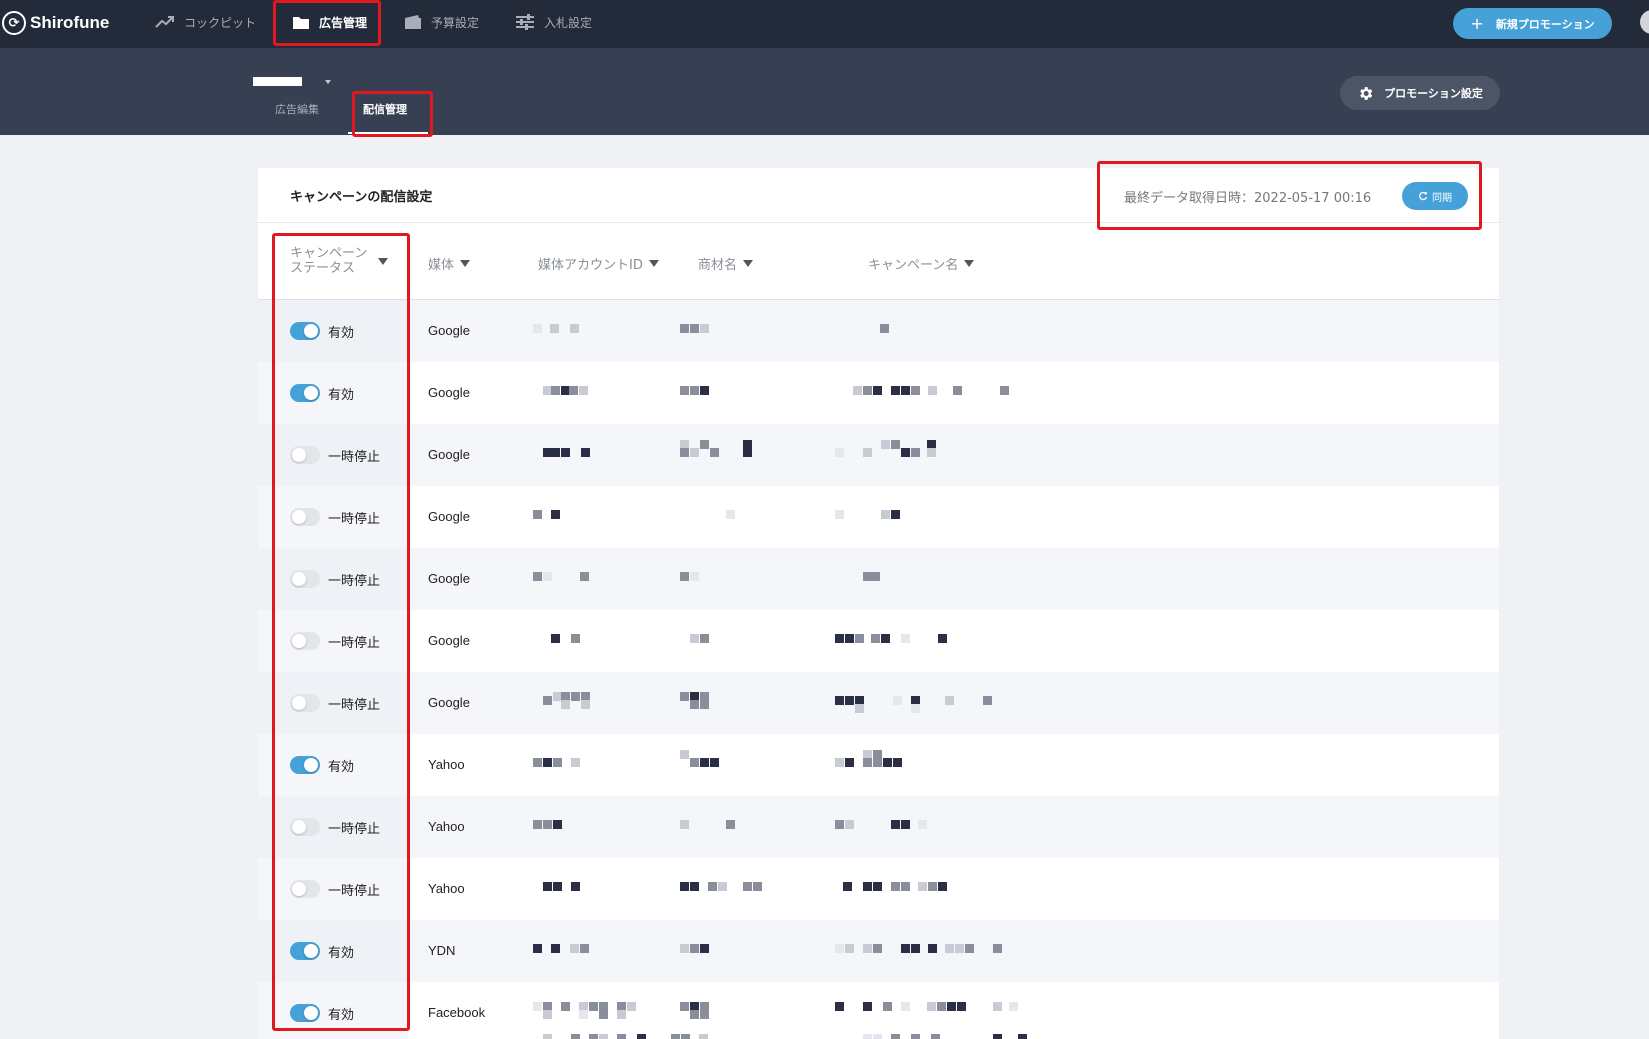  What do you see at coordinates (1420, 93) in the screenshot?
I see `promotion-settings-button: プロモーション設定` at bounding box center [1420, 93].